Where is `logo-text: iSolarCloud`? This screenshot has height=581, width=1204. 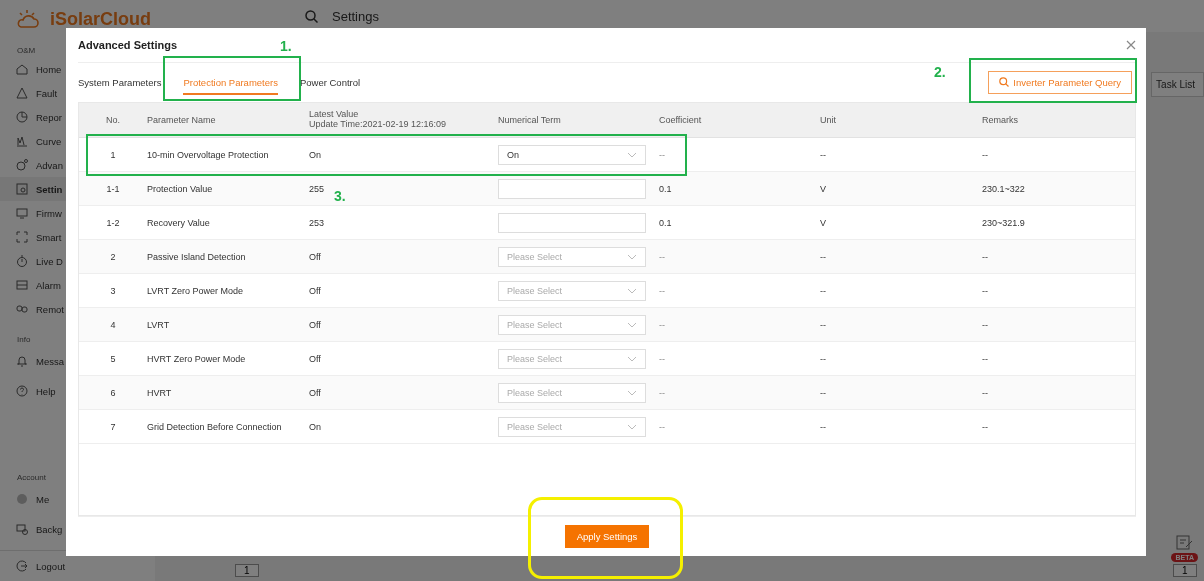
logo-text: iSolarCloud is located at coordinates (100, 19).